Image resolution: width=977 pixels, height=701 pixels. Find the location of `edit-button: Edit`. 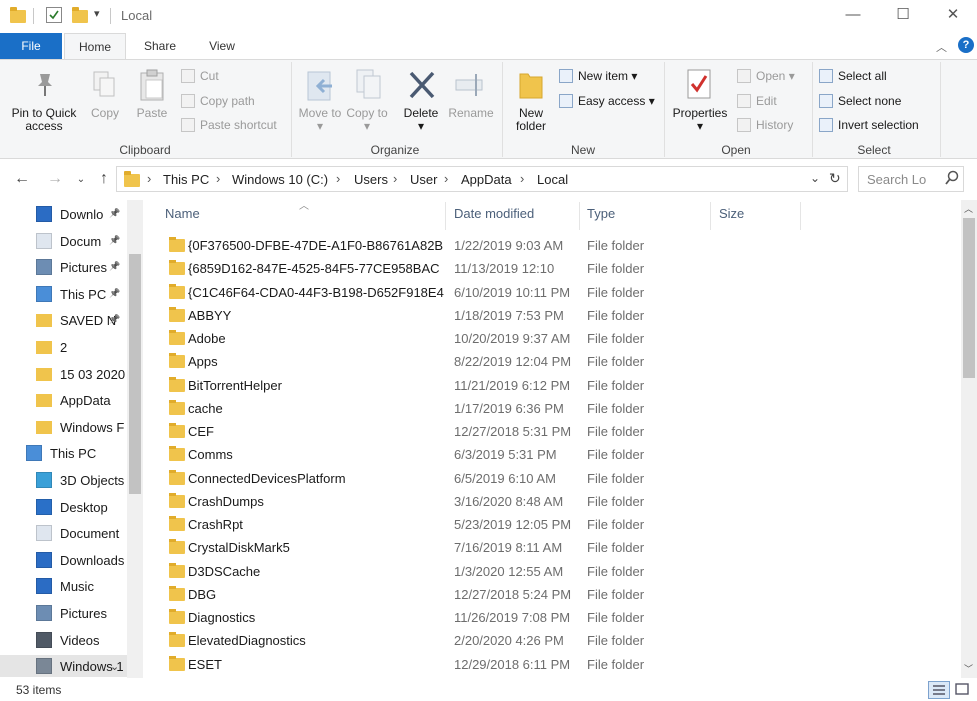

edit-button: Edit is located at coordinates (757, 101).